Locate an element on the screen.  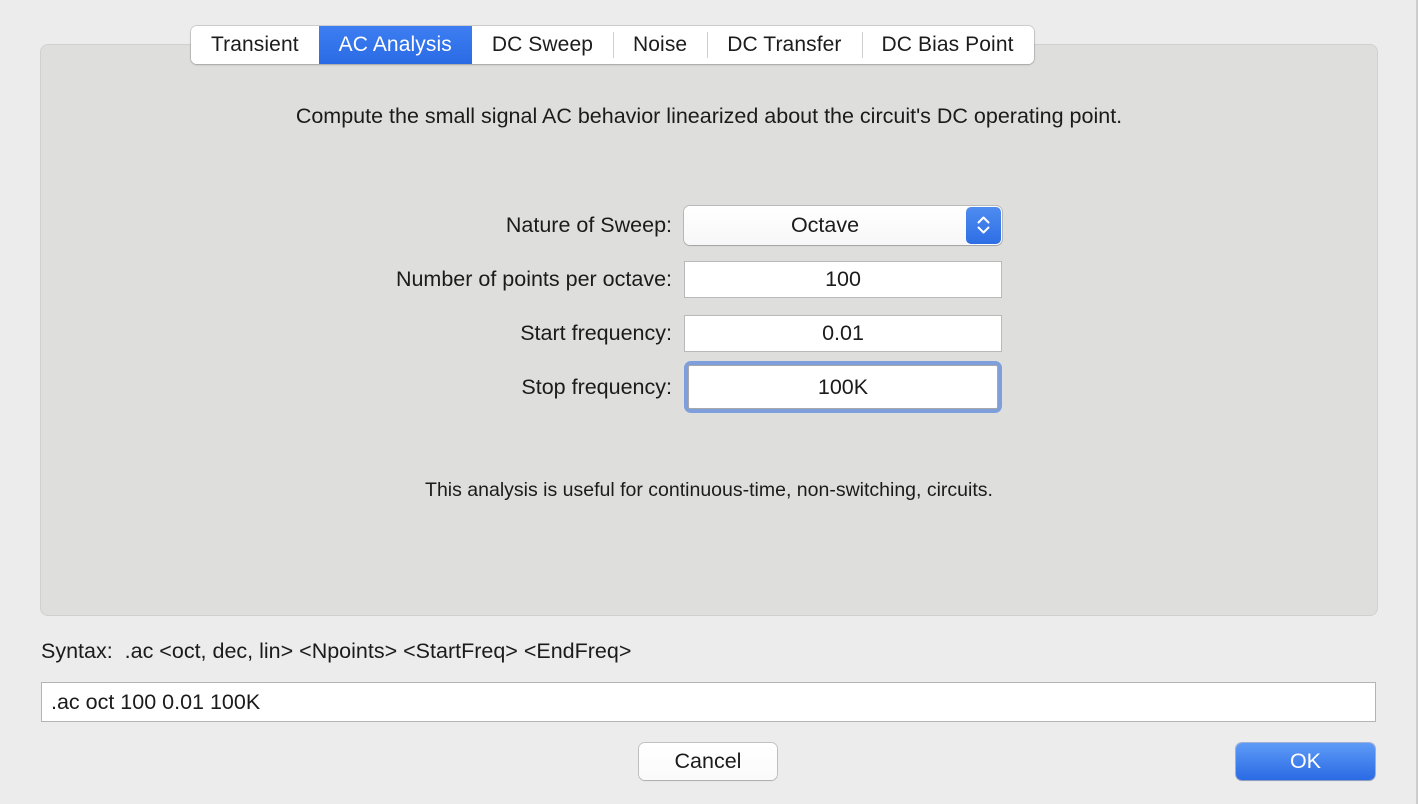
nature-of-sweep-control: Octave is located at coordinates (843, 225).